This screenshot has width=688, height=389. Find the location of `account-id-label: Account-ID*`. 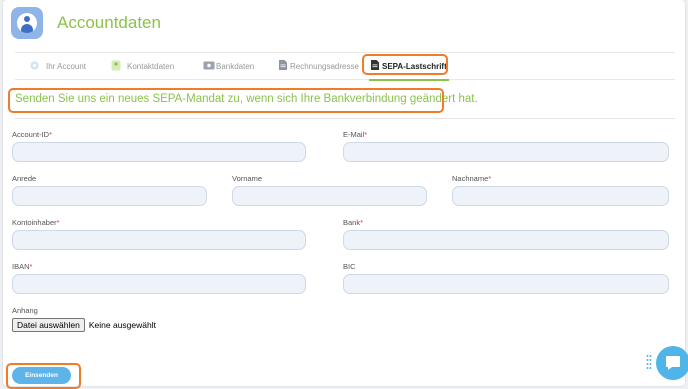

account-id-label: Account-ID* is located at coordinates (32, 134).